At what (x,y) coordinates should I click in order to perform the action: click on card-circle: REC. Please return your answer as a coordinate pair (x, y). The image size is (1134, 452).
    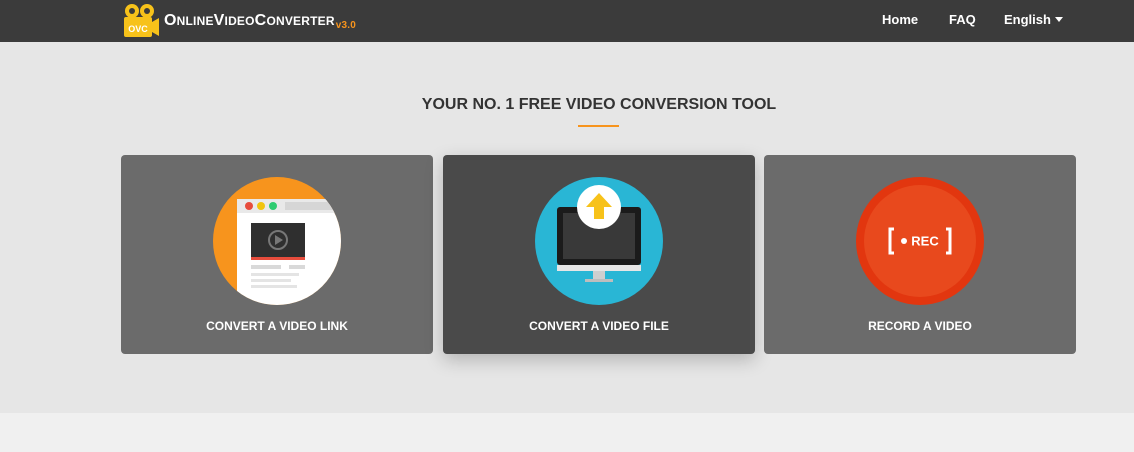
    Looking at the image, I should click on (920, 241).